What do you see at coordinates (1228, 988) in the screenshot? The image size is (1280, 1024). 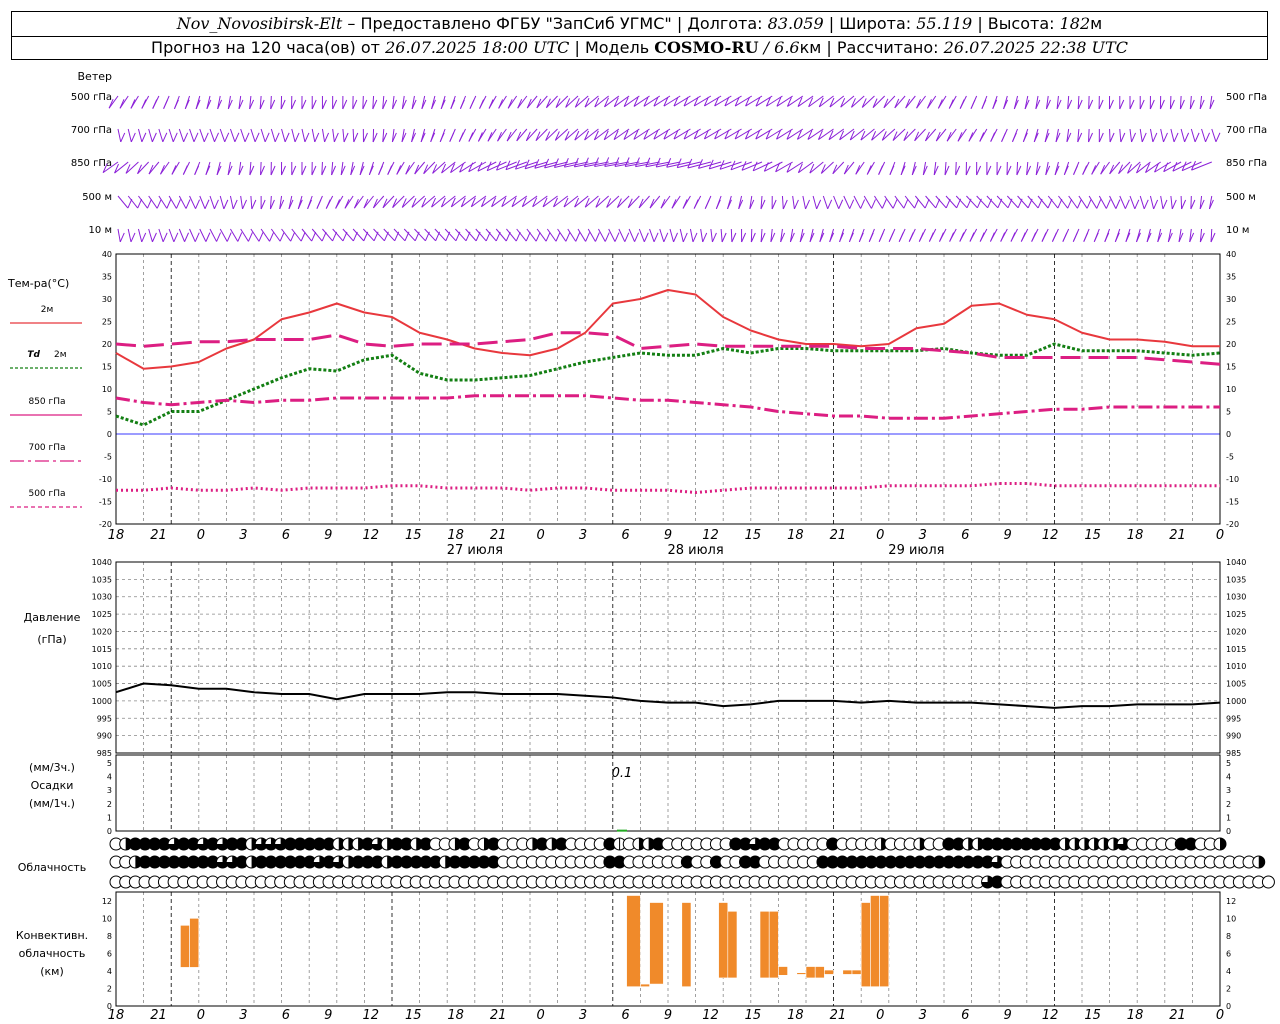 I see `conv-ytick-right: 2` at bounding box center [1228, 988].